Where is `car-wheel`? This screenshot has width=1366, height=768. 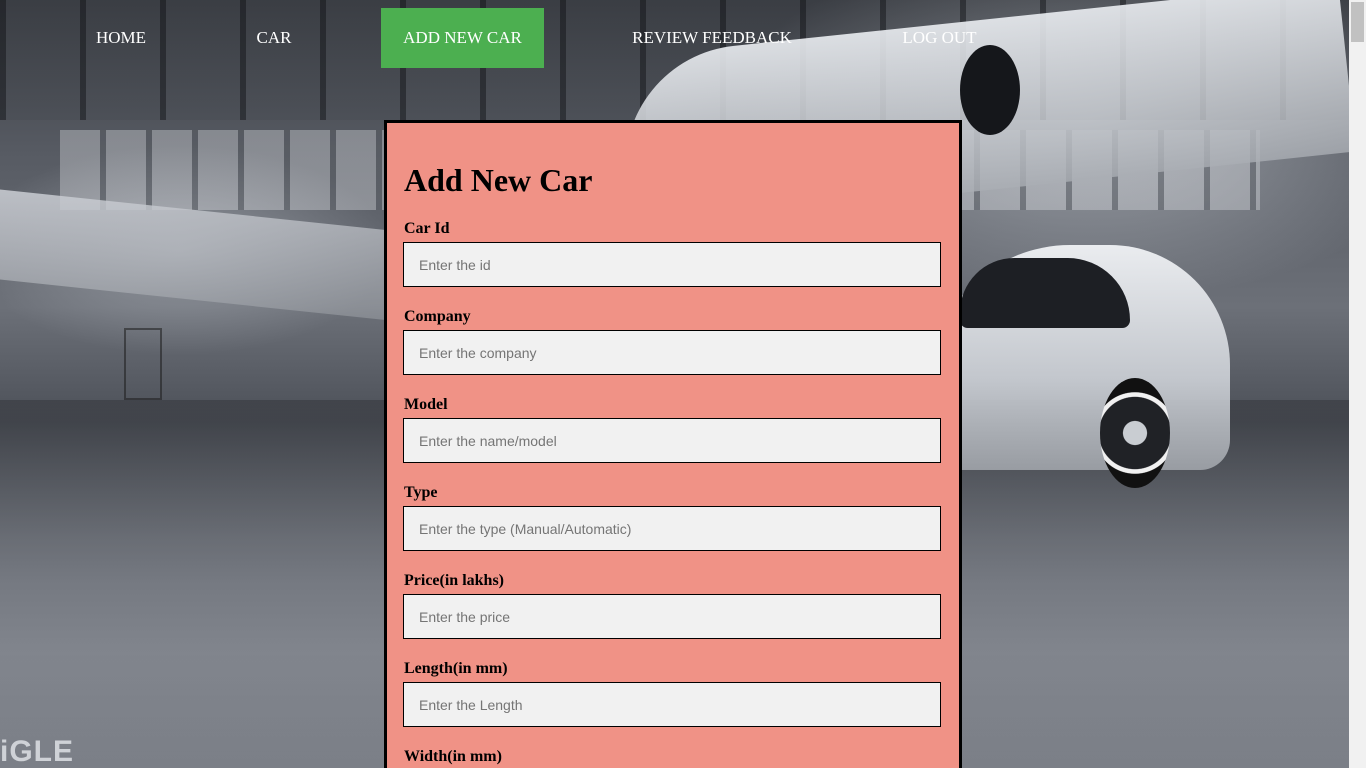 car-wheel is located at coordinates (1135, 433).